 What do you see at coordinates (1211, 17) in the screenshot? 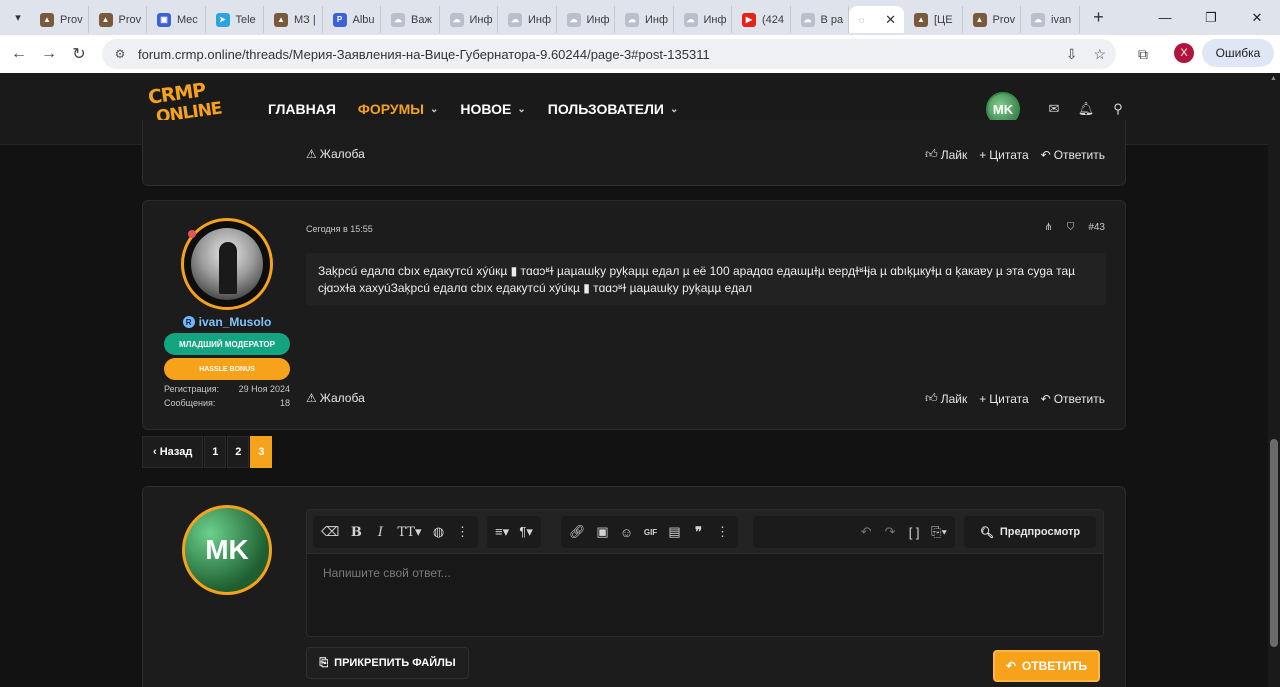
I see `maximize-button: ❐` at bounding box center [1211, 17].